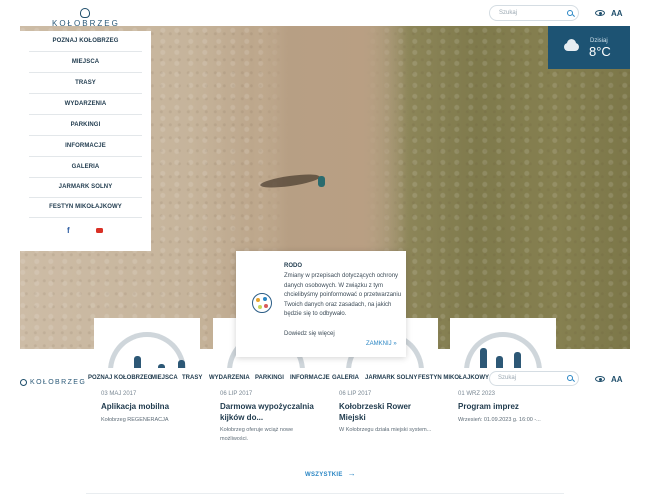 The height and width of the screenshot is (500, 650). Describe the element at coordinates (135, 420) in the screenshot. I see `news-desc: Kołobrzeg REGENERACJA` at that location.